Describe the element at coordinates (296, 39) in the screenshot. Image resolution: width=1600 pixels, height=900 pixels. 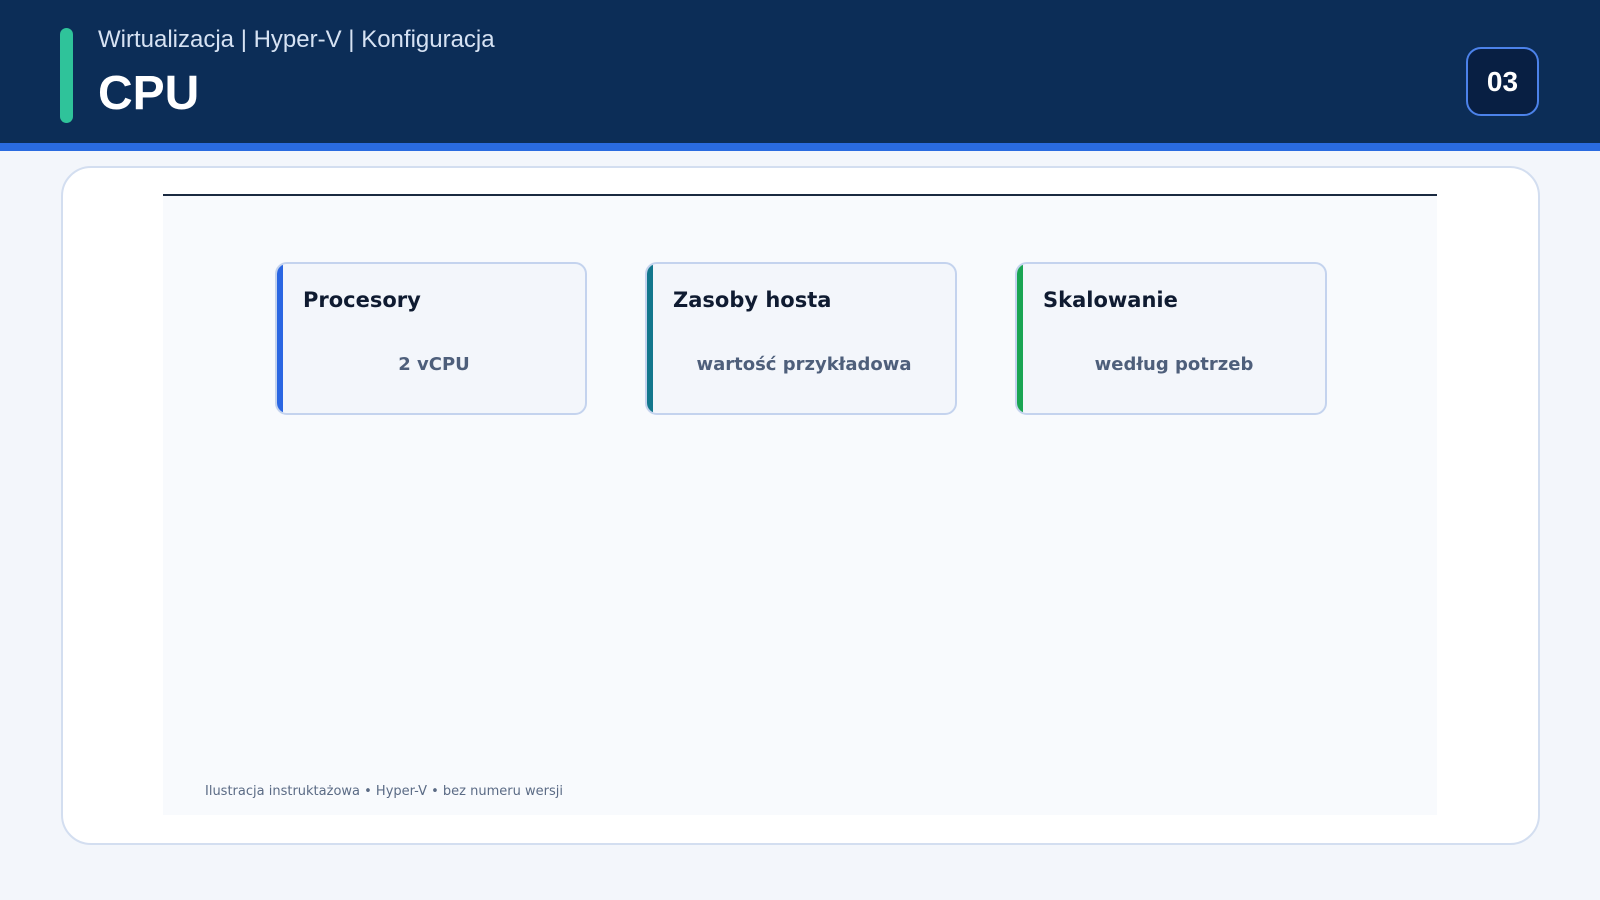
I see `breadcrumb: Wirtualizacja | Hyper-V | Konfiguracja` at that location.